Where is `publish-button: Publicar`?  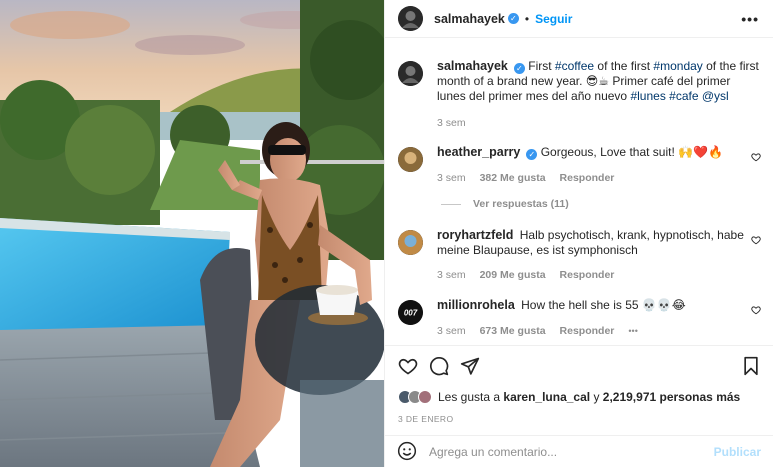 publish-button: Publicar is located at coordinates (737, 452).